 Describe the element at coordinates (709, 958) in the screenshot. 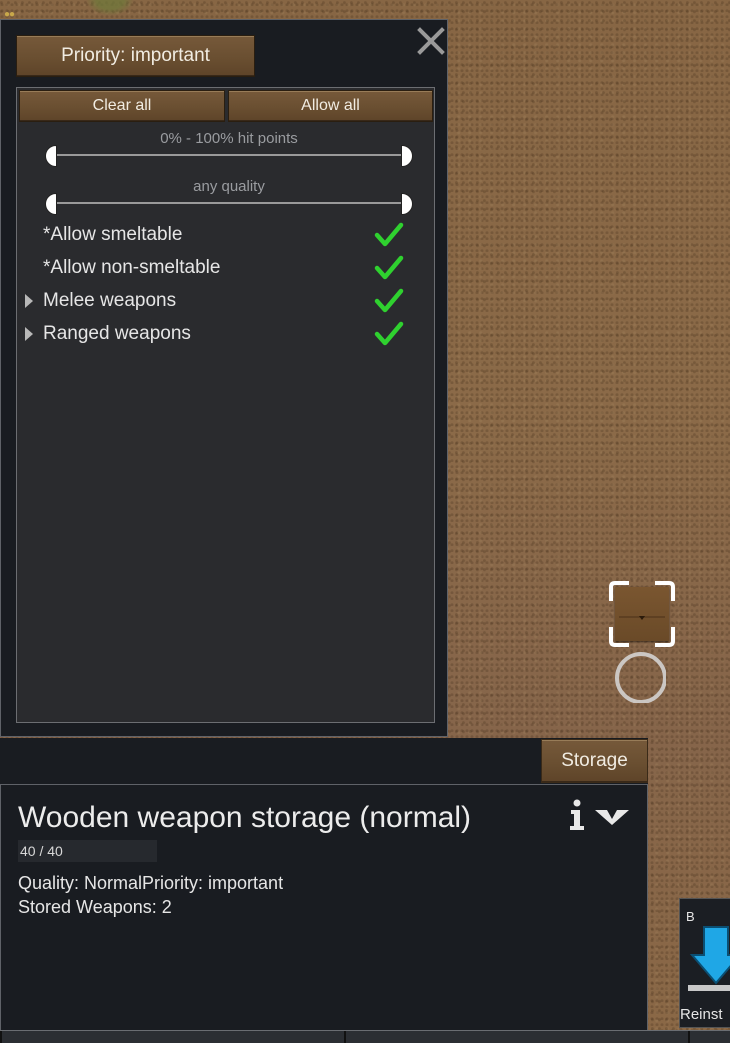

I see `reinstall-icon` at that location.